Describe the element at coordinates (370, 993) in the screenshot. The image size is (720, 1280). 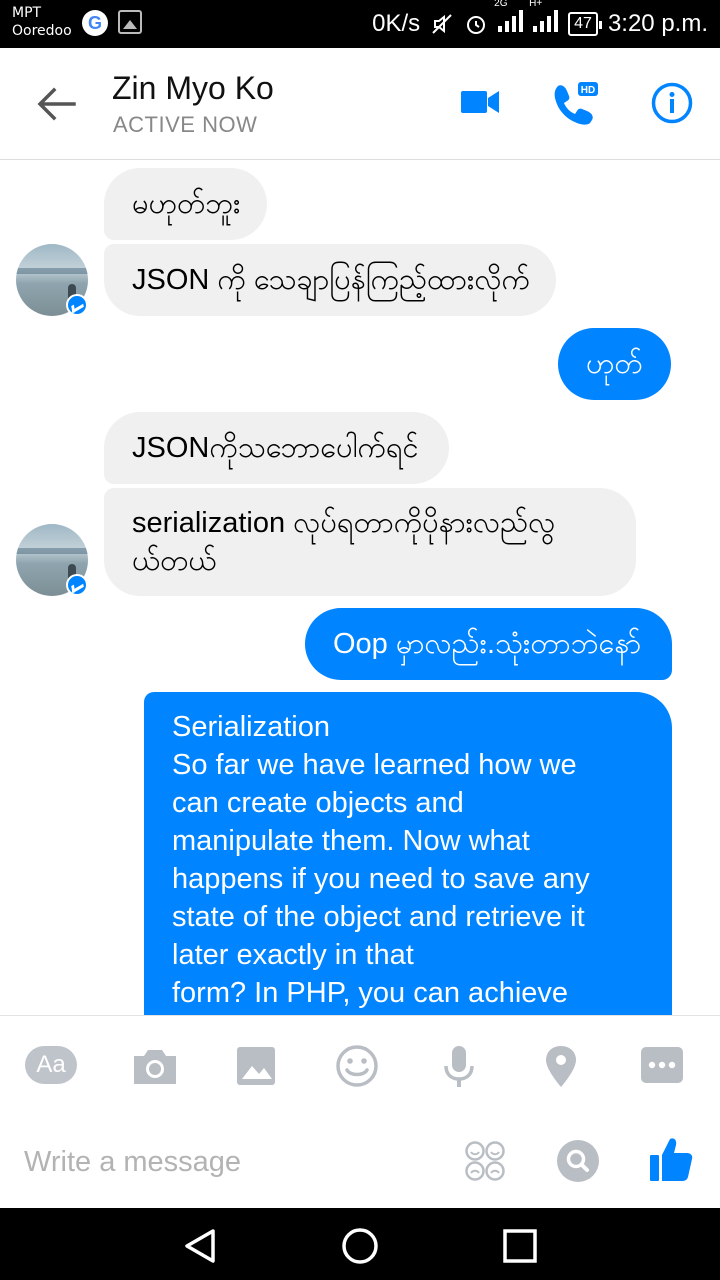
I see `message-text-line: form? In PHP, you can achieve` at that location.